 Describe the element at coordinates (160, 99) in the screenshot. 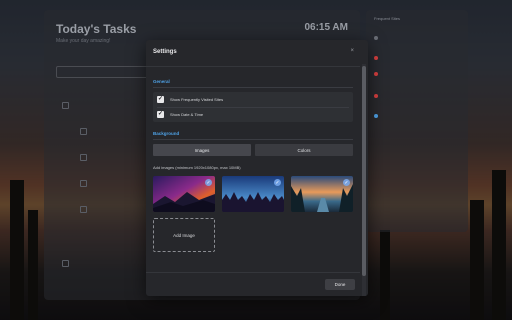

I see `frequent-sites-checkbox: ✓` at that location.